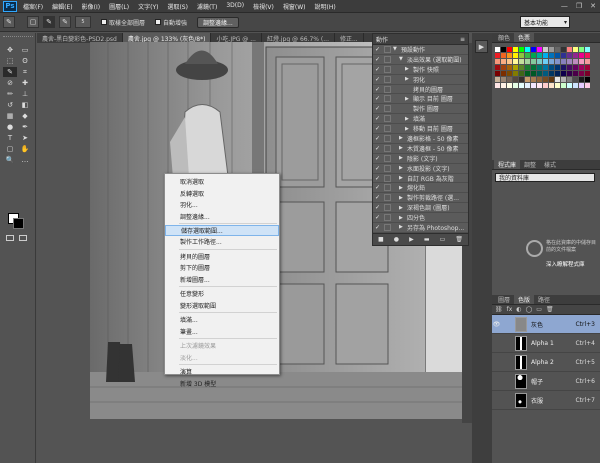 The width and height of the screenshot is (600, 463). Describe the element at coordinates (545, 177) in the screenshot. I see `library-dropdown: 我的資料庫` at that location.